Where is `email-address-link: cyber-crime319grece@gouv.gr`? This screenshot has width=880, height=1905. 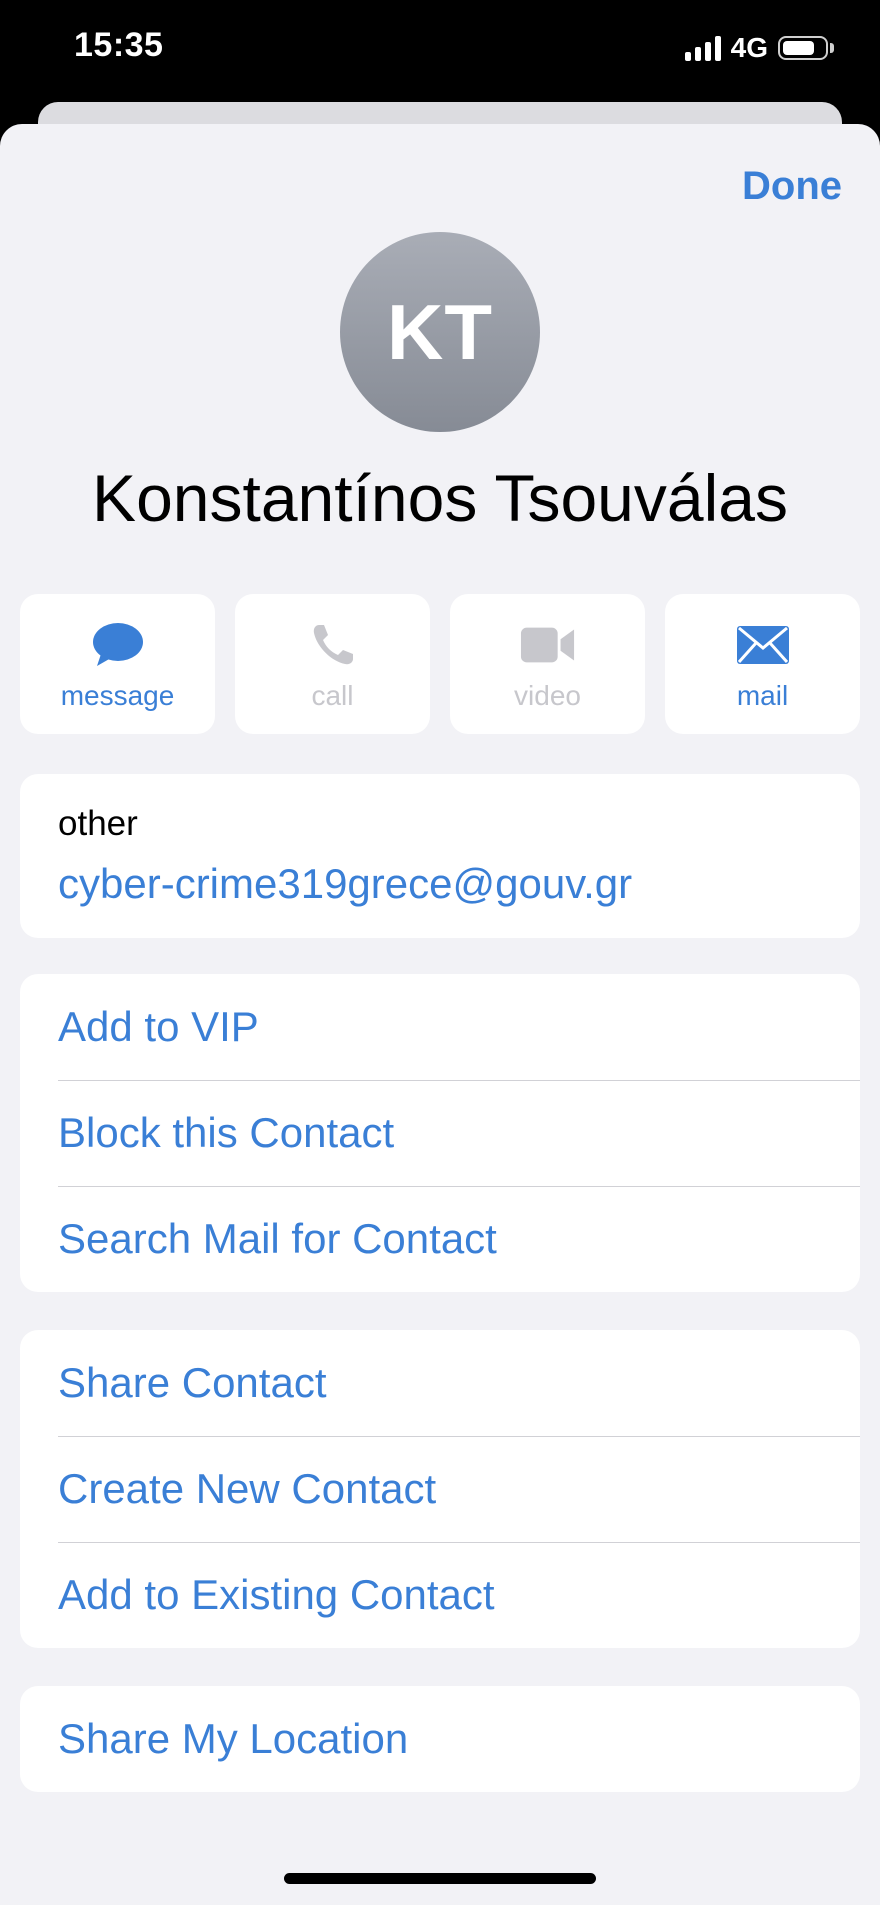
email-address-link: cyber-crime319grece@gouv.gr is located at coordinates (345, 884).